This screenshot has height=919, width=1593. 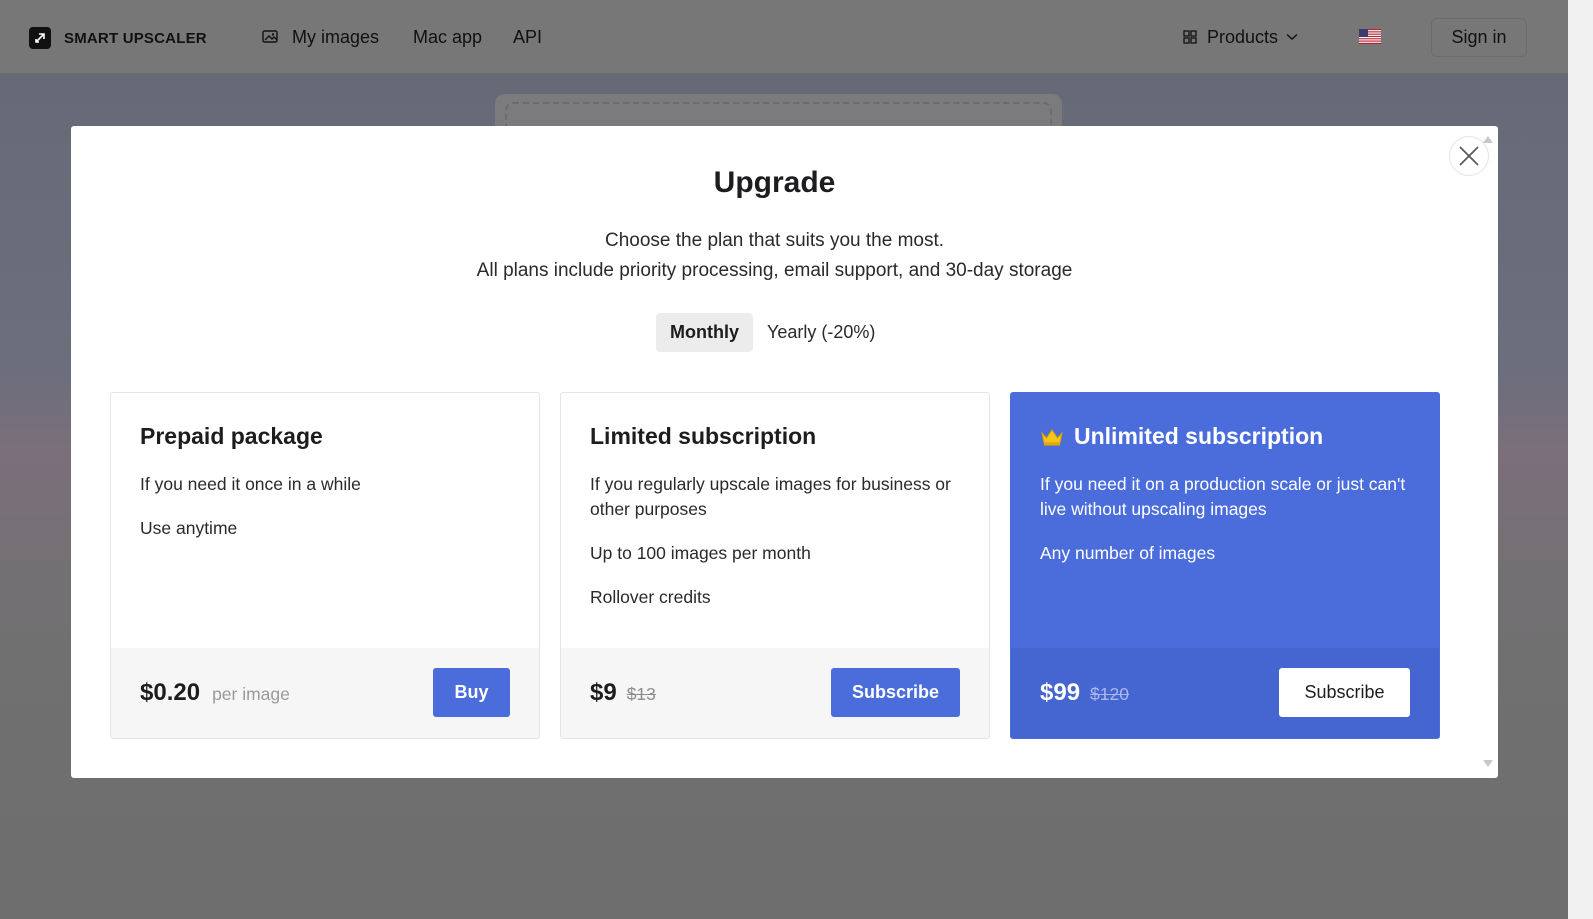 What do you see at coordinates (1344, 692) in the screenshot?
I see `subscribe-unlimited-button: Subscribe` at bounding box center [1344, 692].